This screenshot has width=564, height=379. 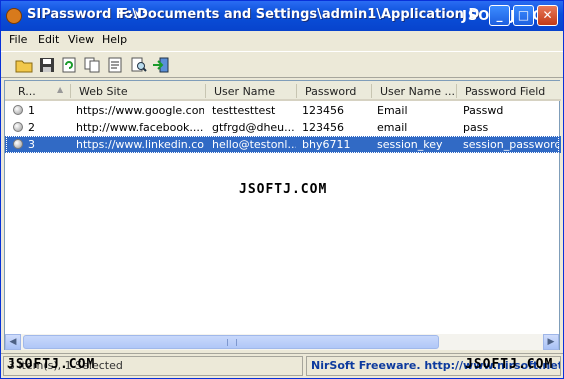 I want to click on close-button: ✕, so click(x=547, y=15).